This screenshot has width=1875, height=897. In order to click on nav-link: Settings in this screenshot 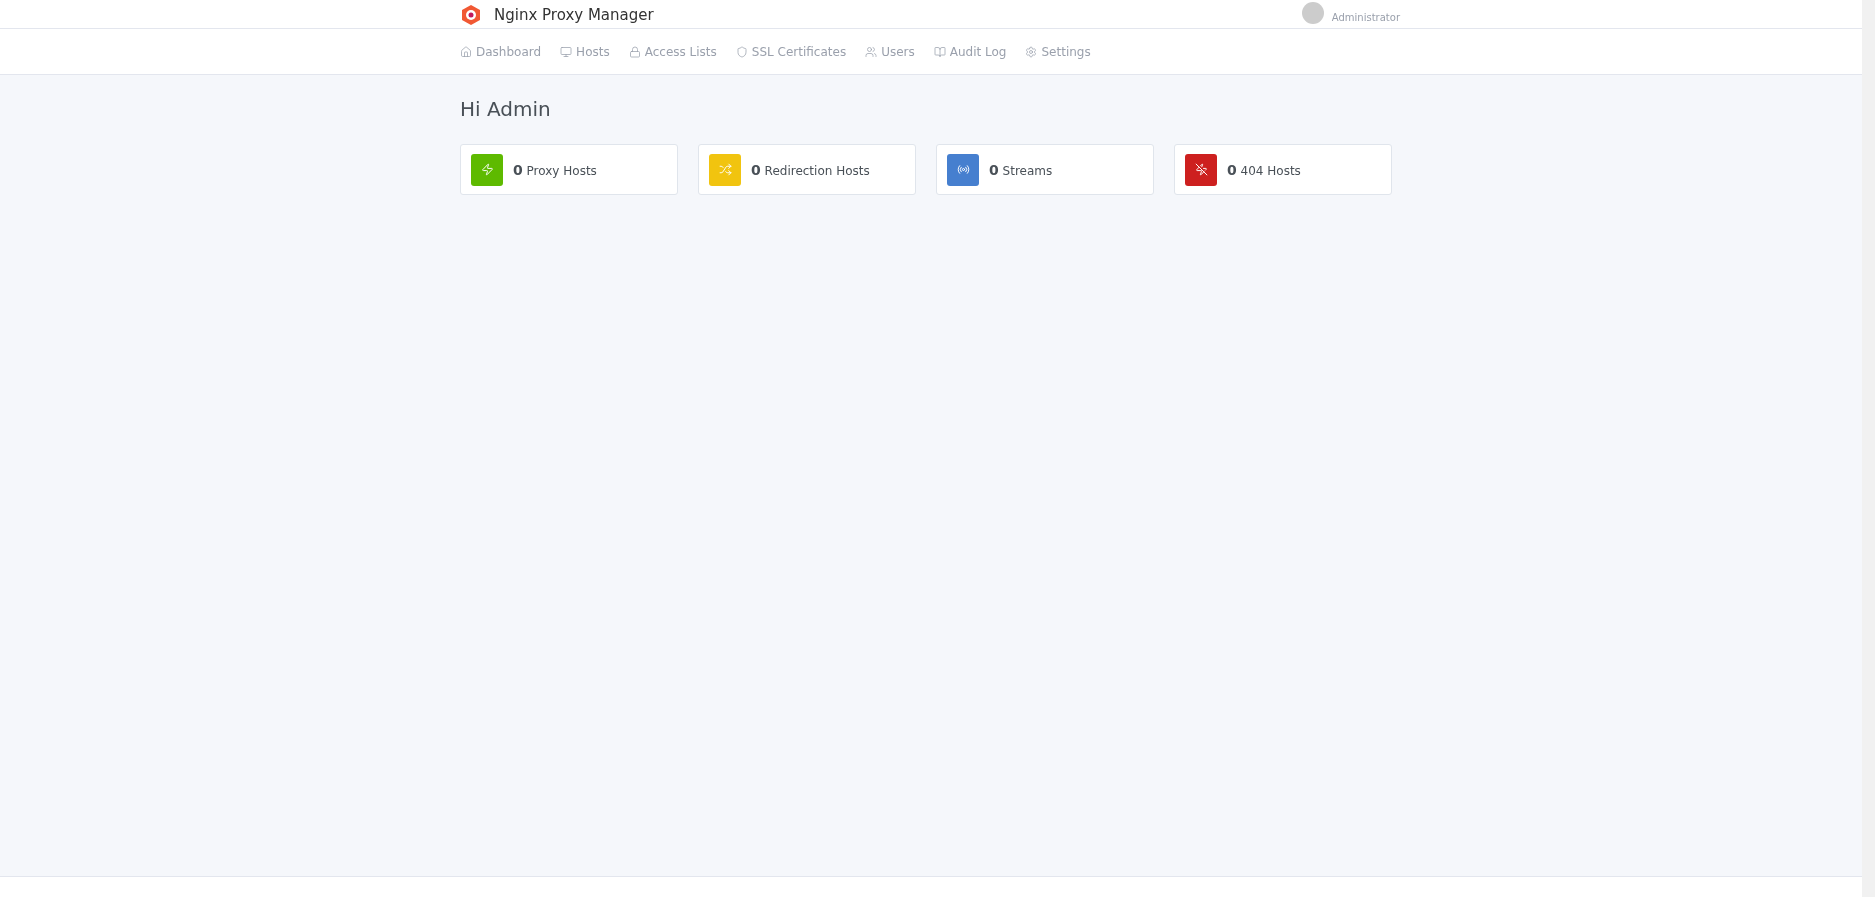, I will do `click(1058, 51)`.